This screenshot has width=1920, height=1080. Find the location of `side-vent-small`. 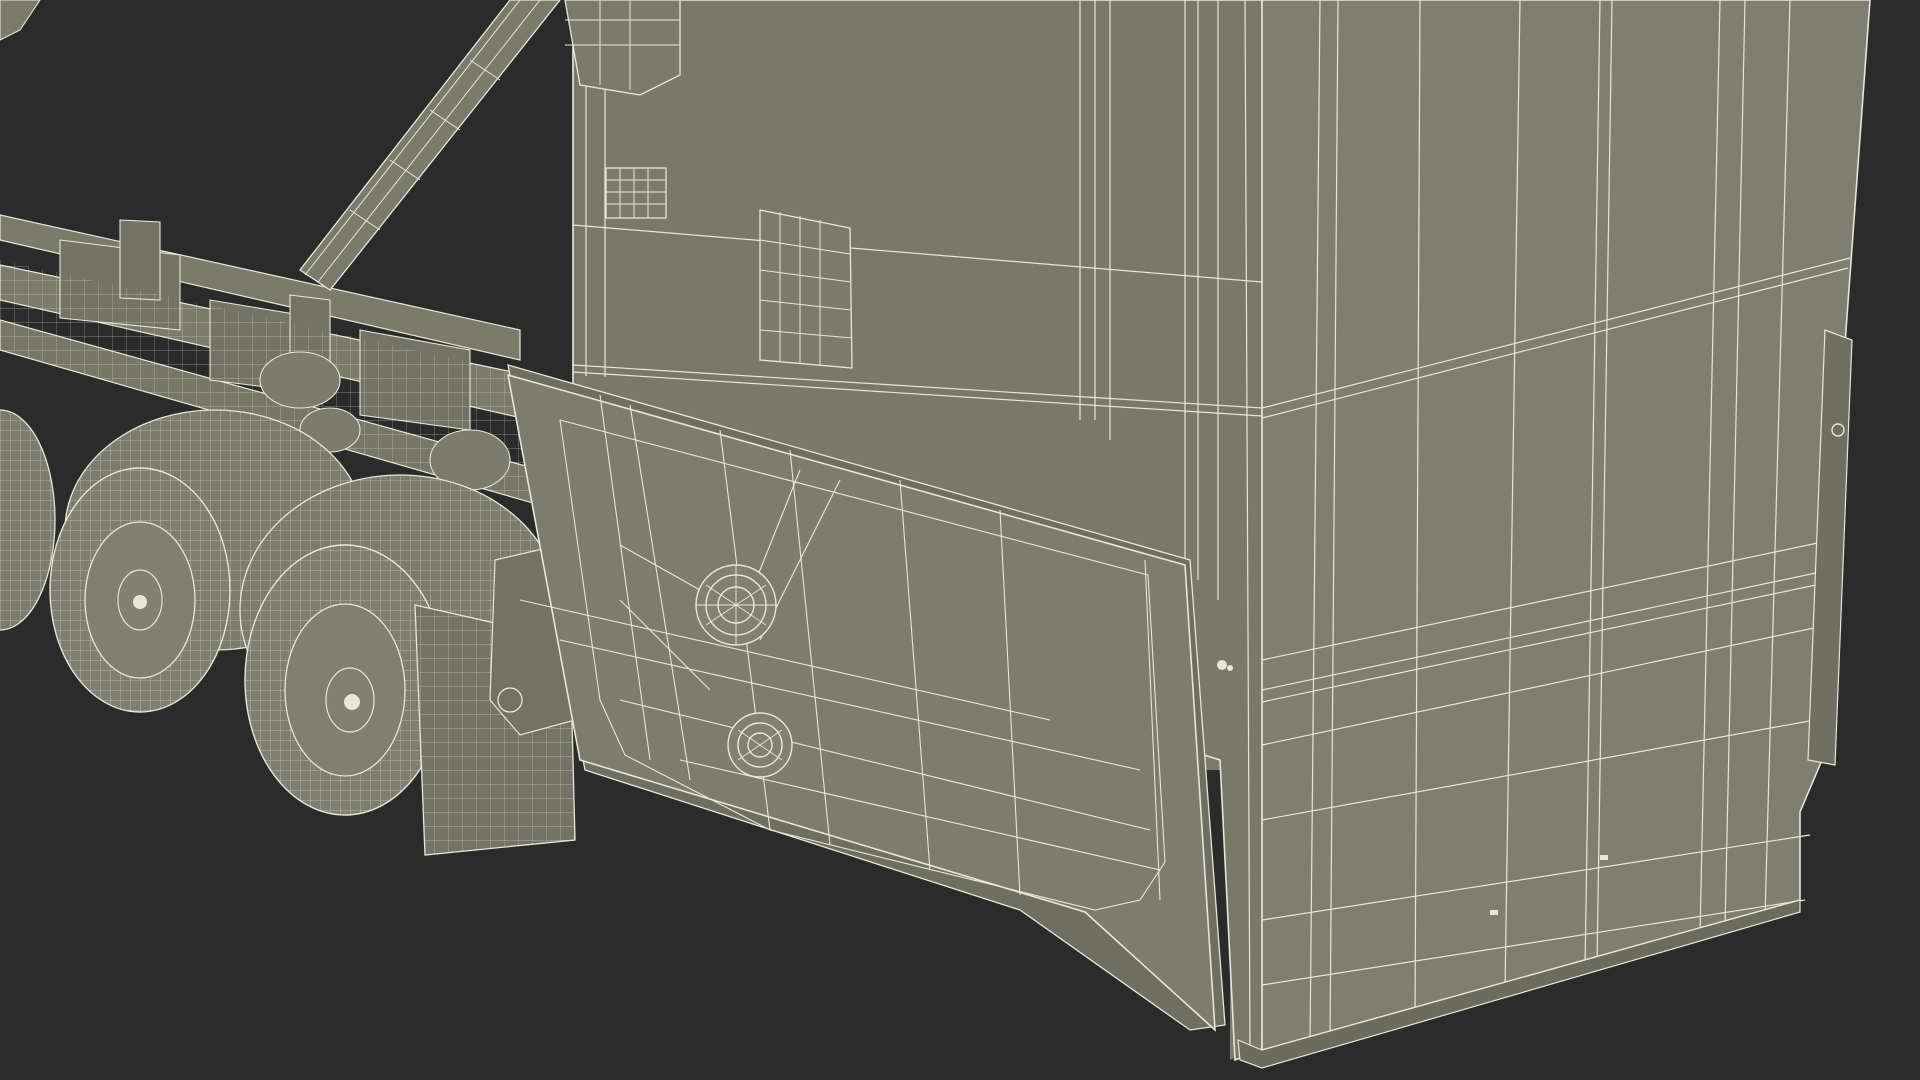

side-vent-small is located at coordinates (636, 193).